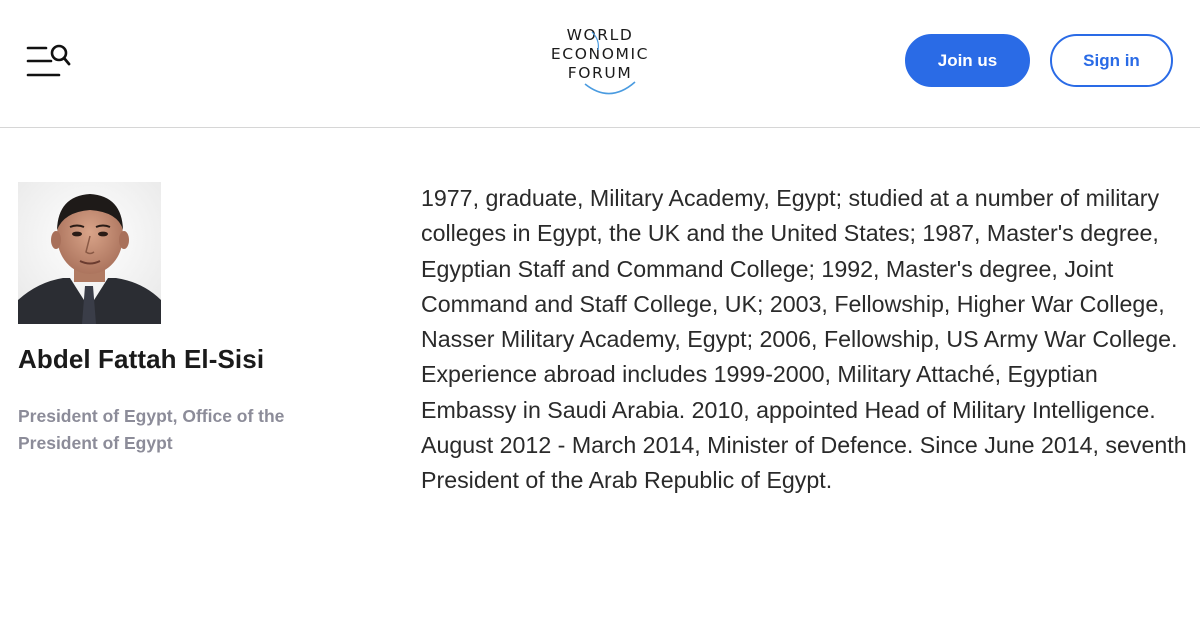 Image resolution: width=1200 pixels, height=618 pixels. Describe the element at coordinates (600, 35) in the screenshot. I see `logo-line-1: WORLD` at that location.